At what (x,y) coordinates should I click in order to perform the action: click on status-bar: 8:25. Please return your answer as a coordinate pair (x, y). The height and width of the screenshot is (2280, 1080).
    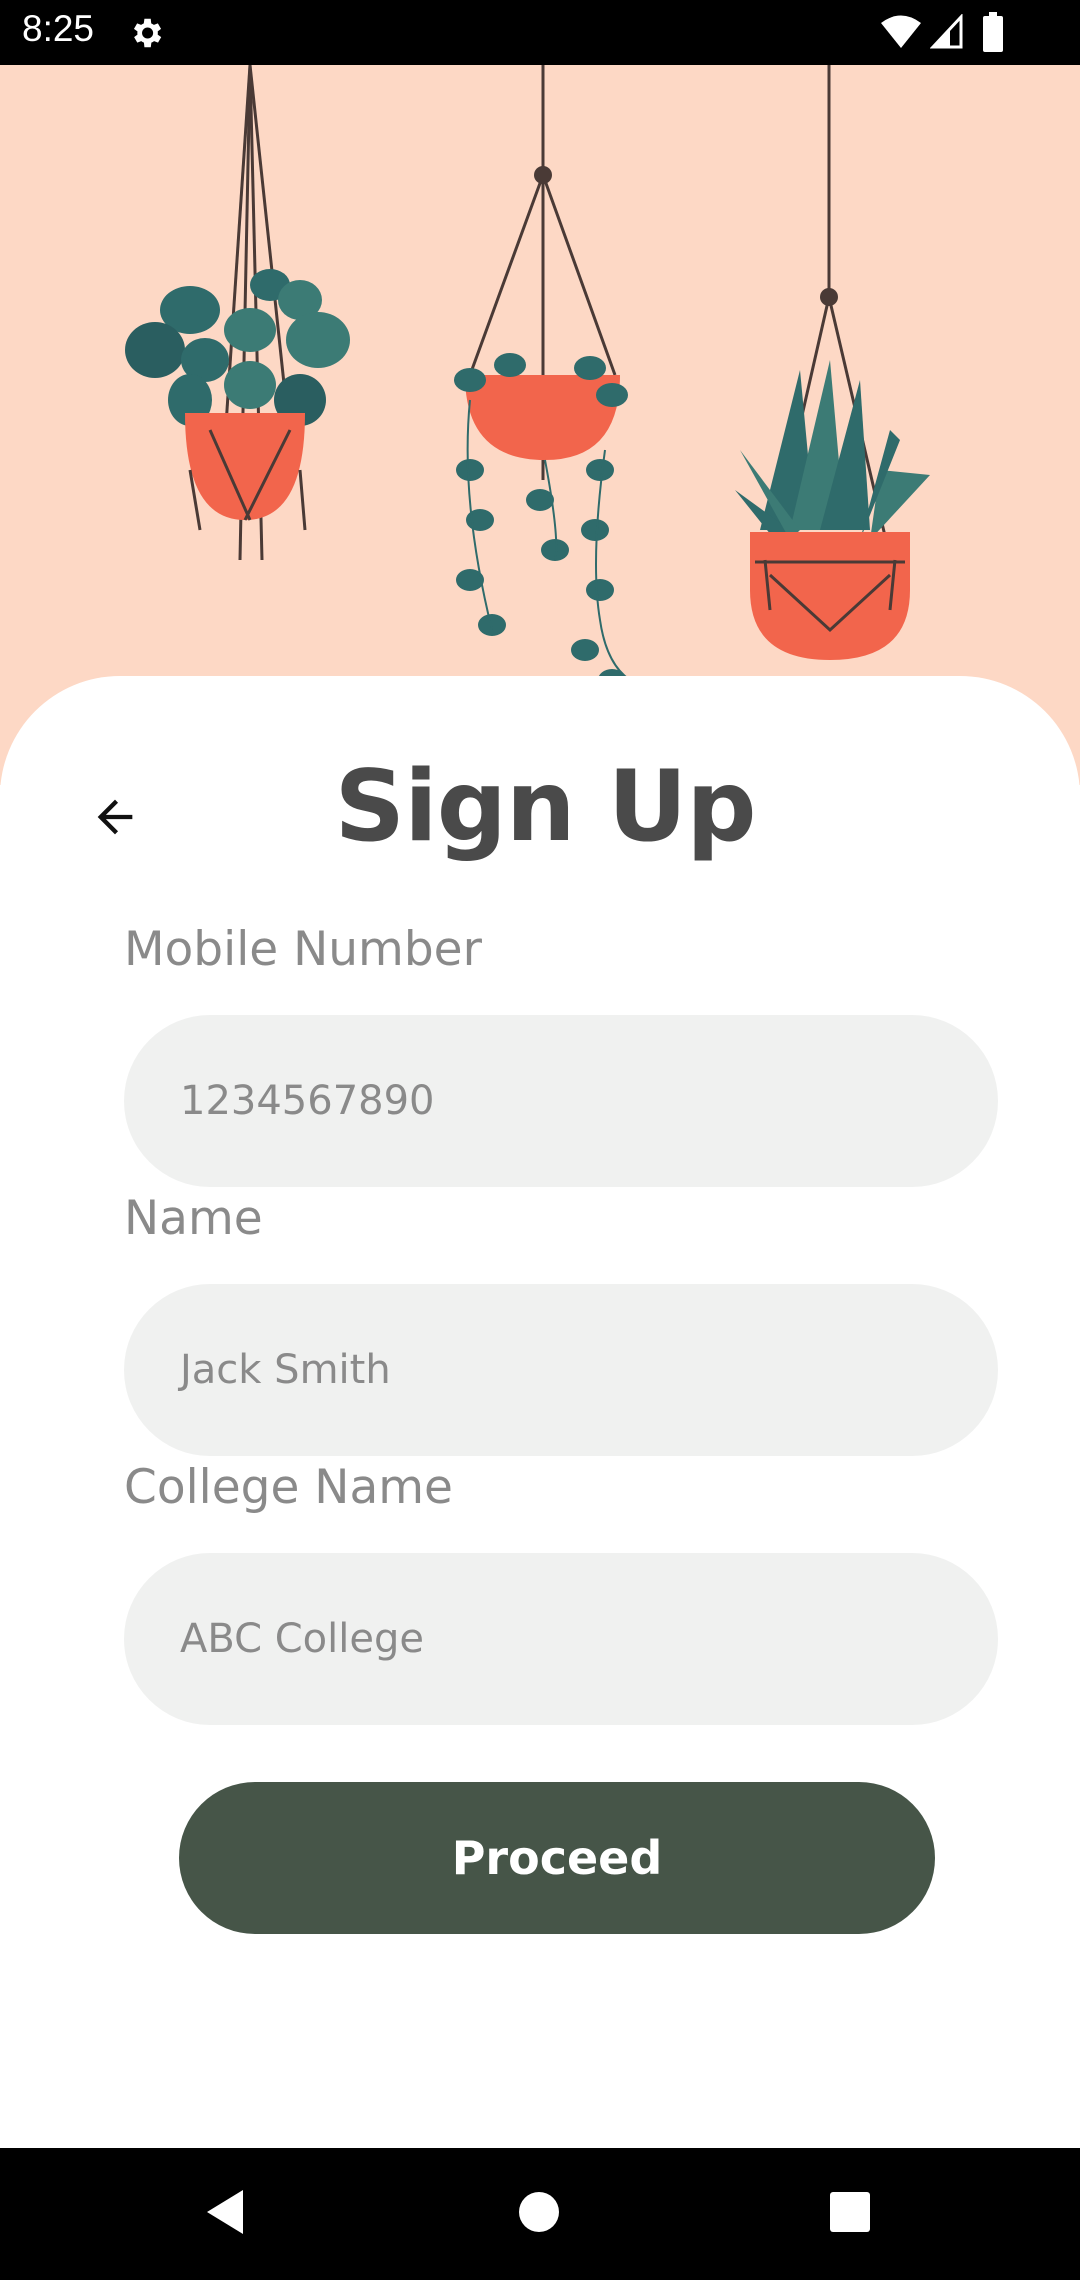
    Looking at the image, I should click on (540, 32).